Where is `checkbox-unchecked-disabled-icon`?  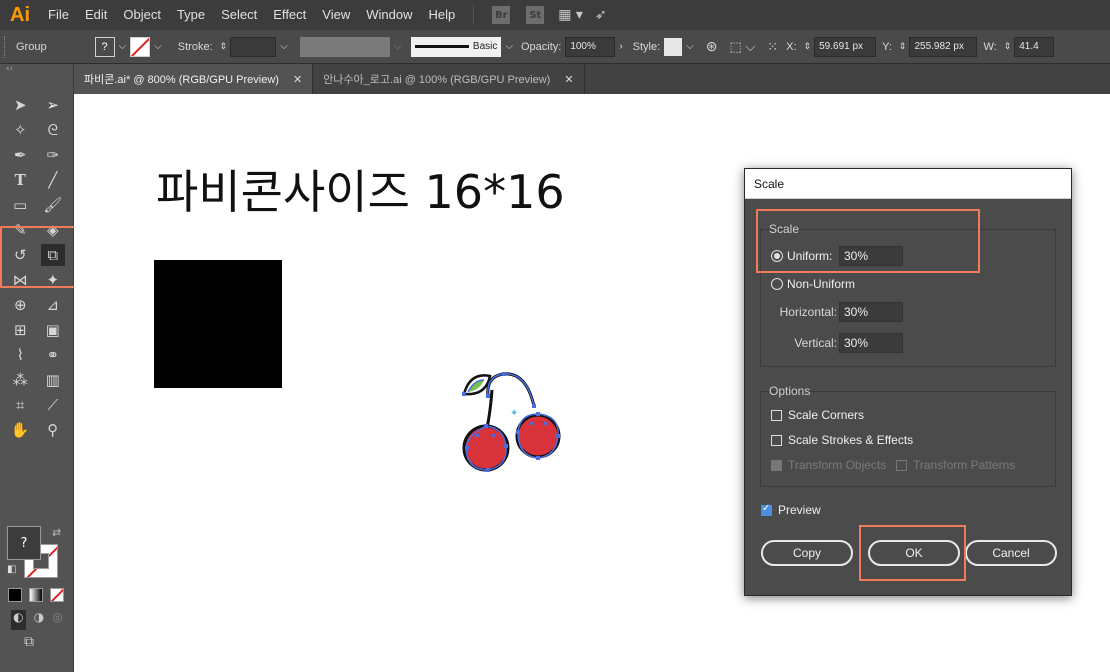 checkbox-unchecked-disabled-icon is located at coordinates (901, 465).